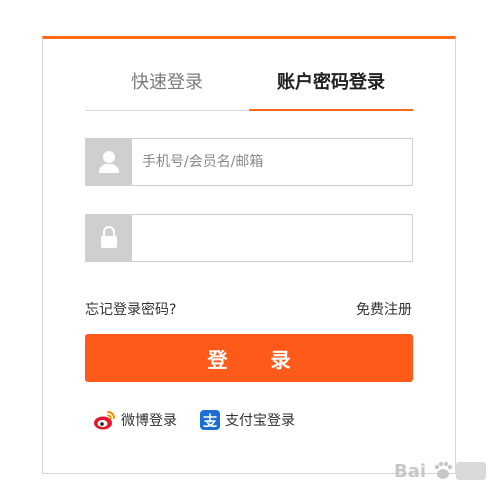 This screenshot has width=500, height=501. I want to click on user-icon, so click(109, 162).